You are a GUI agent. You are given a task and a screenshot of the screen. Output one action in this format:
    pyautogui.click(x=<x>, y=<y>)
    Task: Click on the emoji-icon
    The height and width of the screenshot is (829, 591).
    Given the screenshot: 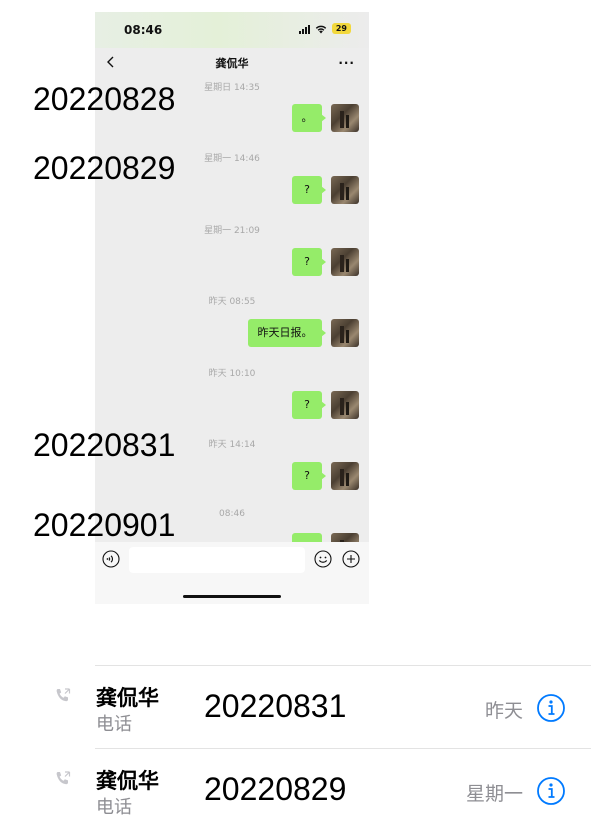 What is the action you would take?
    pyautogui.click(x=323, y=559)
    